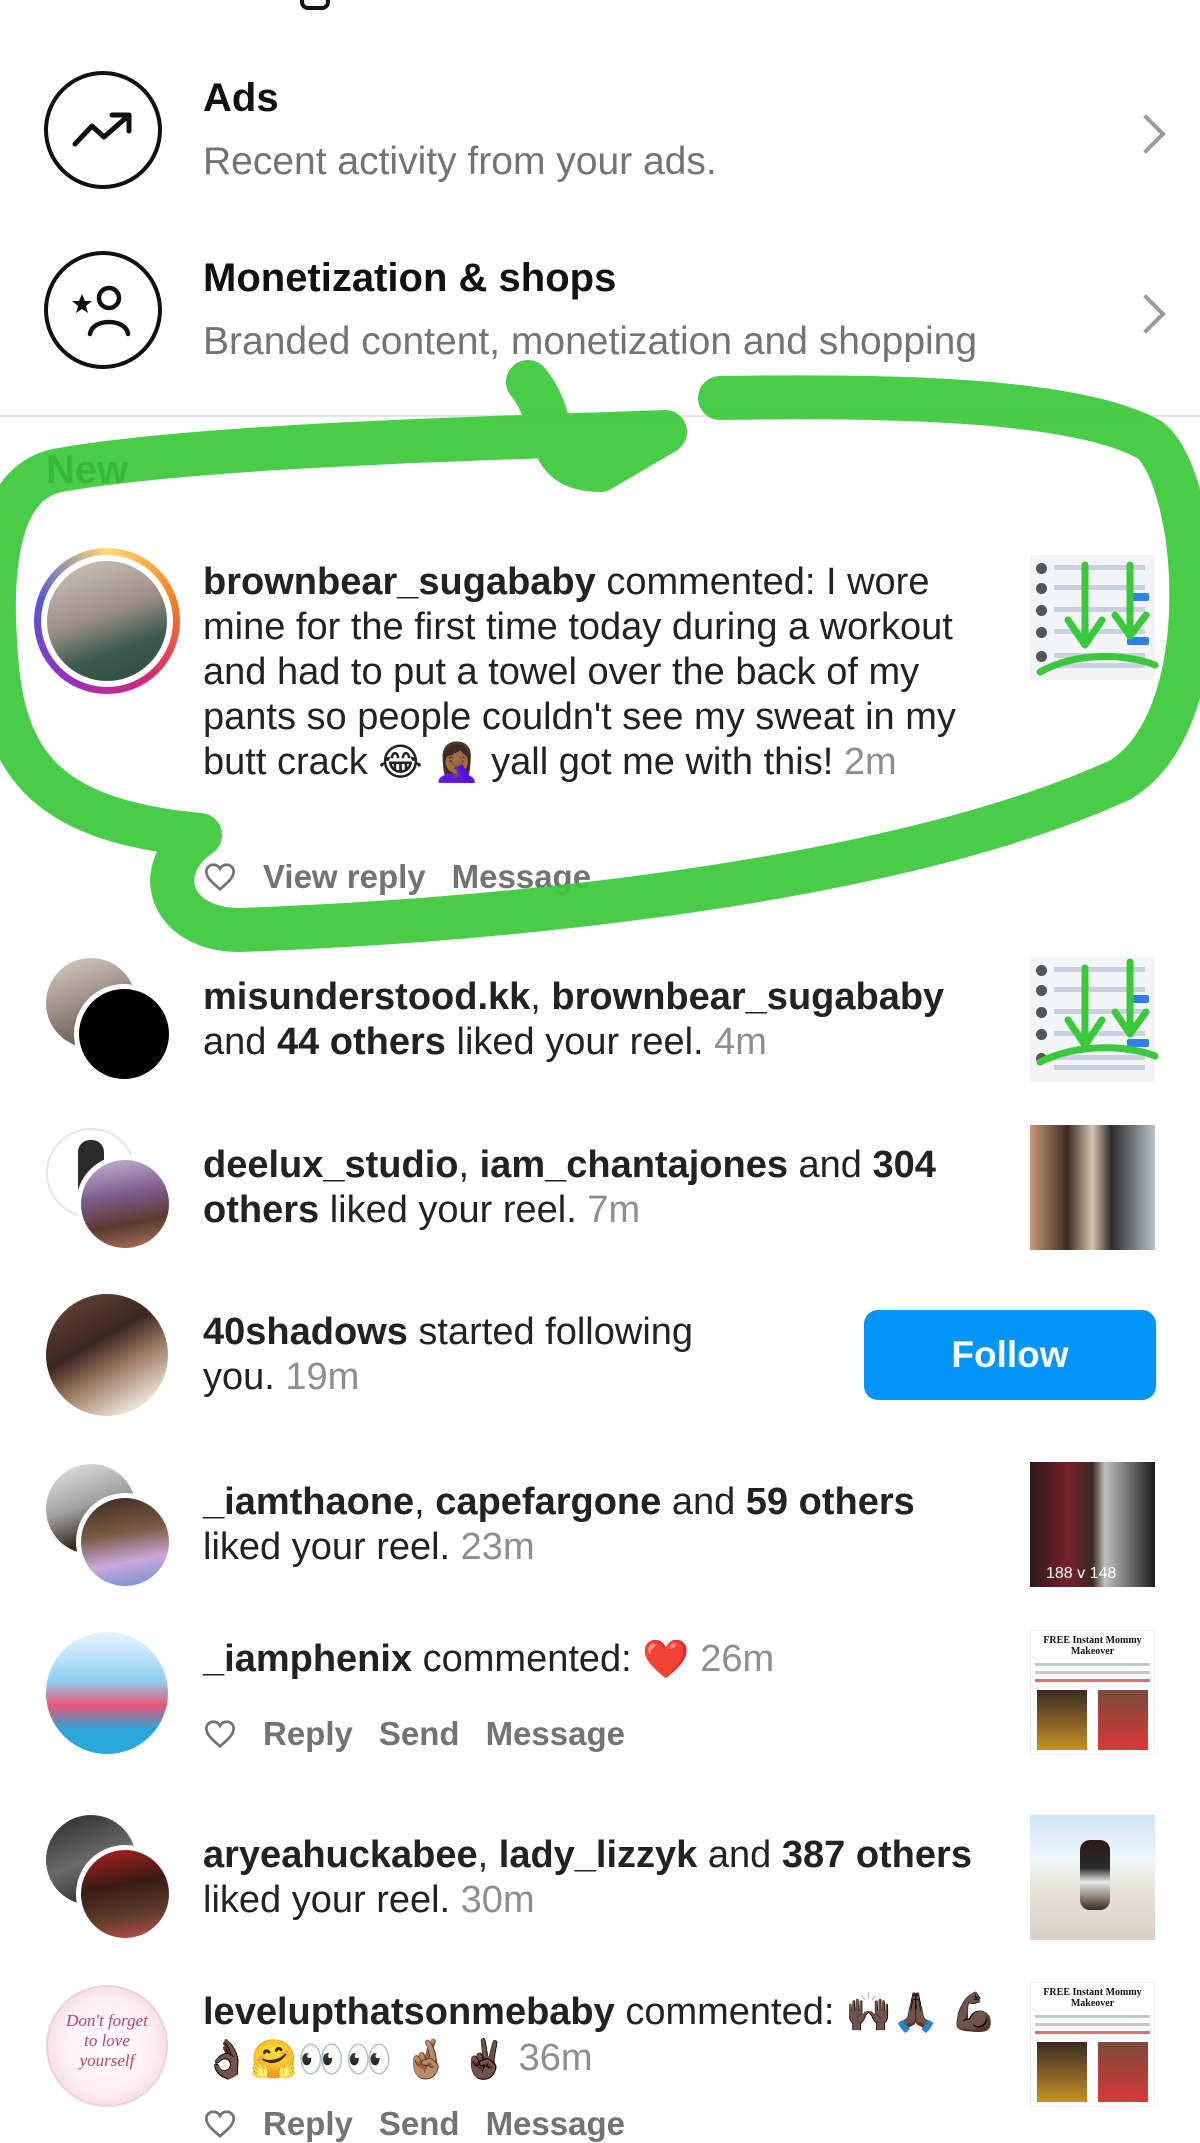 Image resolution: width=1200 pixels, height=2143 pixels. I want to click on settings-row-title: Monetization & shops, so click(410, 278).